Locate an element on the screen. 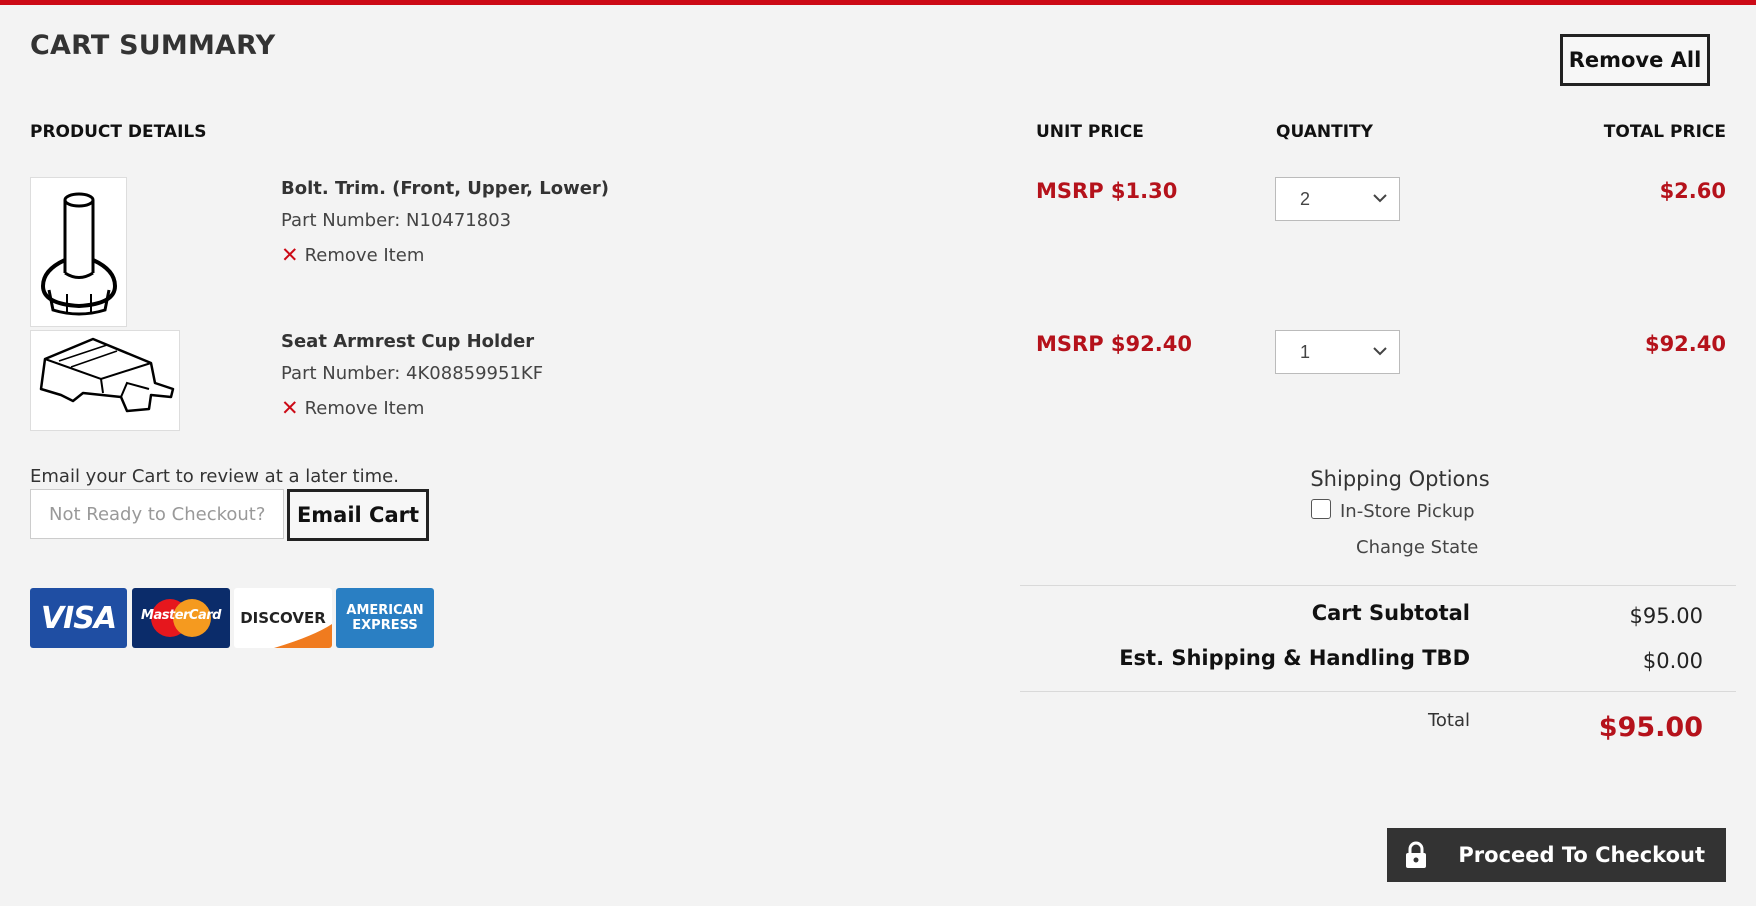  product-image-bolt is located at coordinates (78, 252).